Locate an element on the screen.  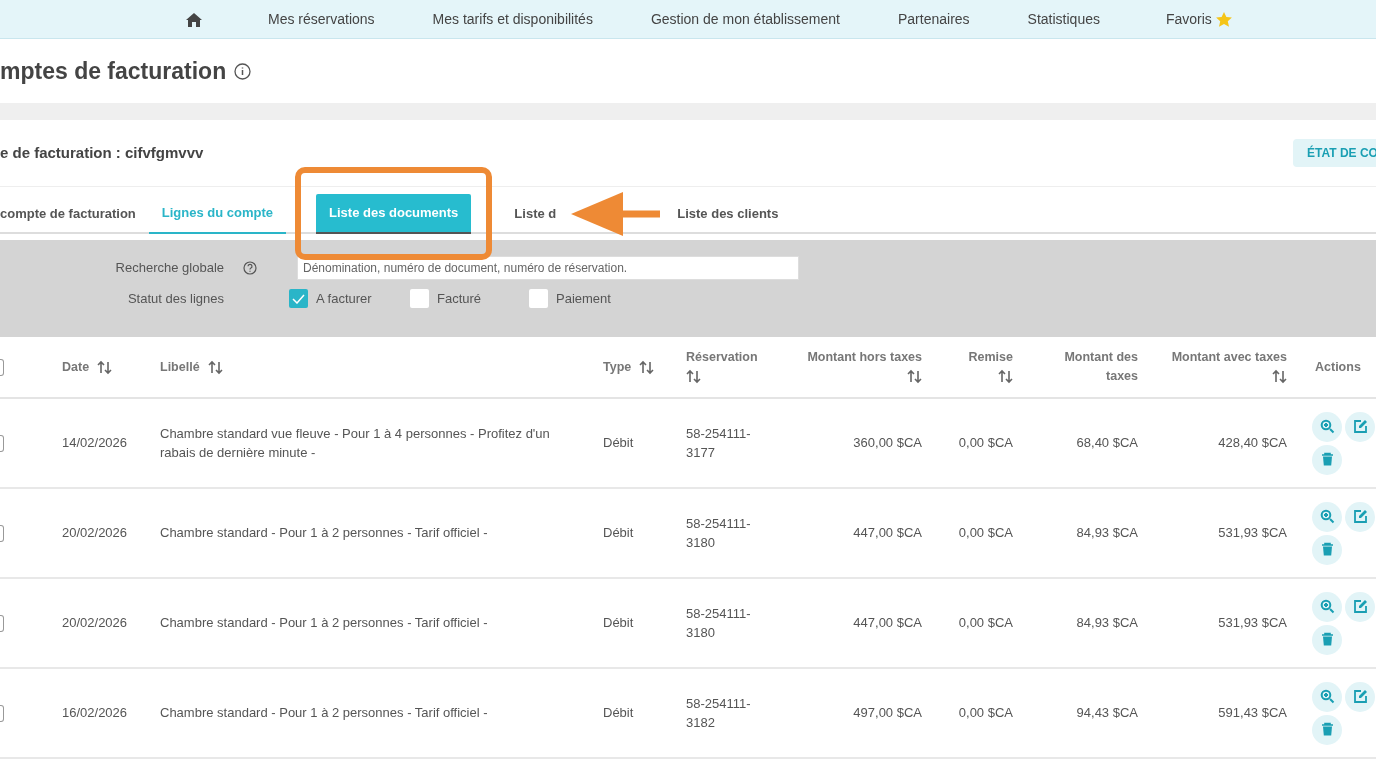
nav-link: Gestion de mon établissement is located at coordinates (745, 19).